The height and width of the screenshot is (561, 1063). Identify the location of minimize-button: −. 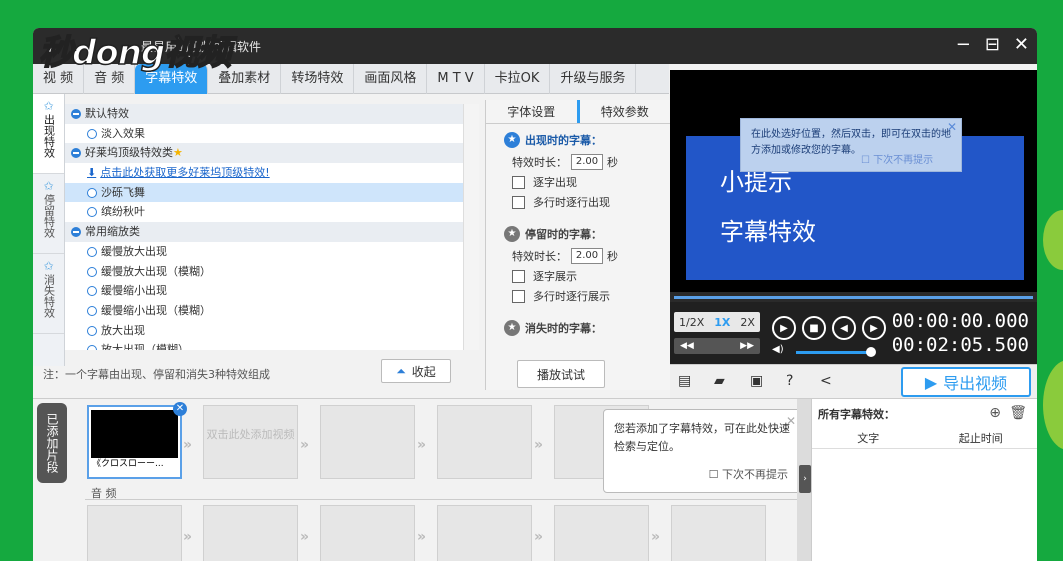
(963, 44).